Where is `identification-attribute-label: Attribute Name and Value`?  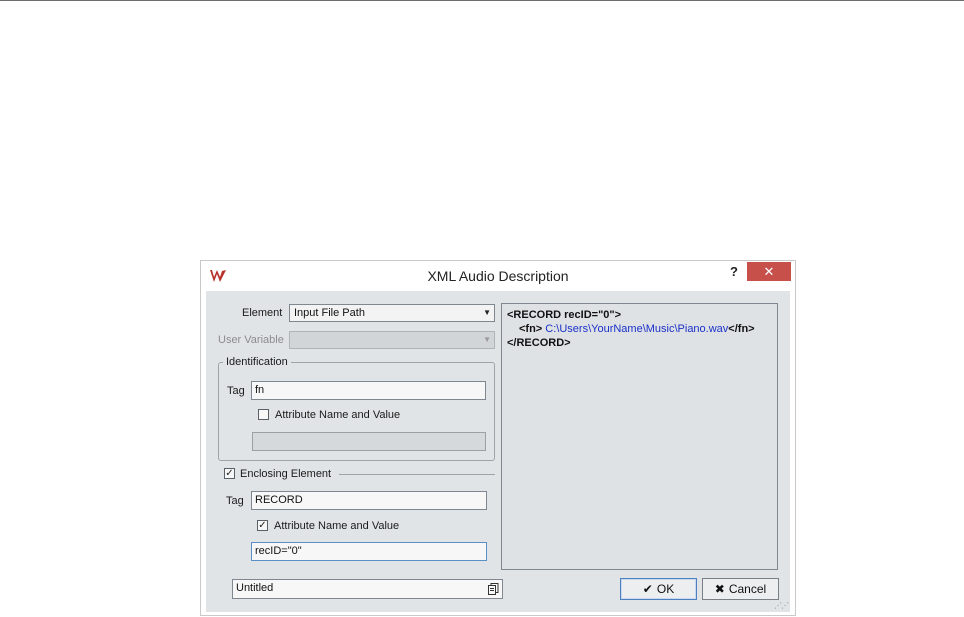 identification-attribute-label: Attribute Name and Value is located at coordinates (338, 415).